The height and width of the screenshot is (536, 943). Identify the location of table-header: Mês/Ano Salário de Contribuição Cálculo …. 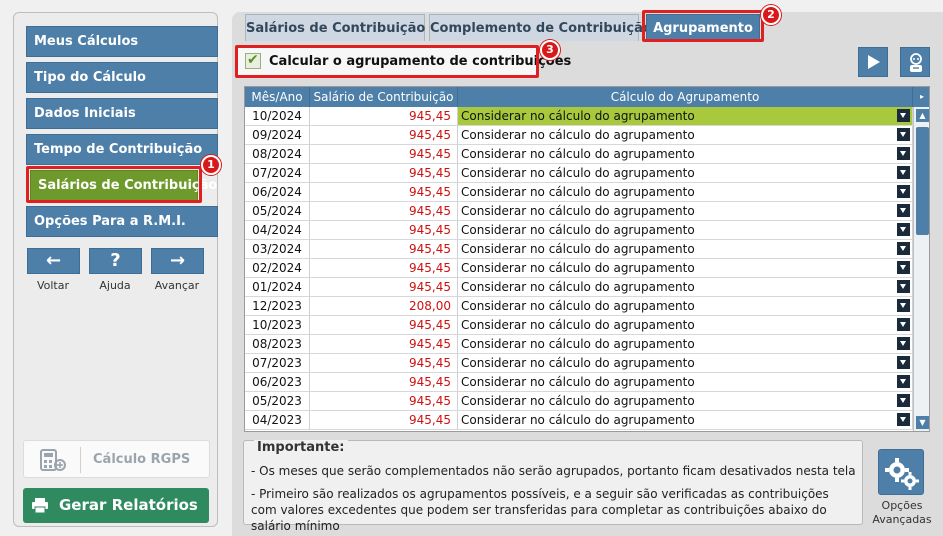
(587, 97).